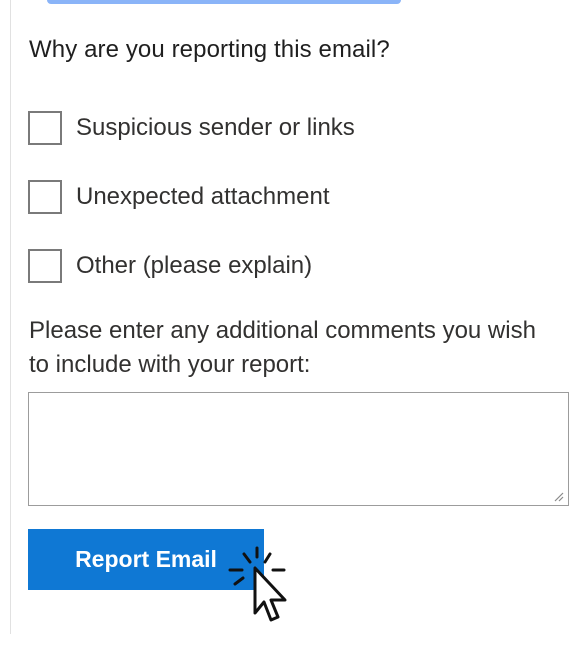 The width and height of the screenshot is (569, 661). I want to click on option-label-unexpected-attachment: Unexpected attachment, so click(203, 196).